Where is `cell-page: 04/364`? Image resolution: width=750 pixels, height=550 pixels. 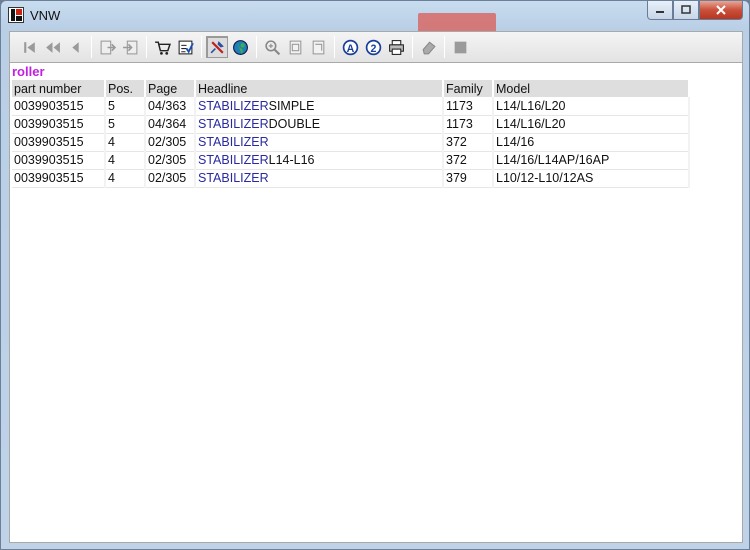
cell-page: 04/364 is located at coordinates (170, 124).